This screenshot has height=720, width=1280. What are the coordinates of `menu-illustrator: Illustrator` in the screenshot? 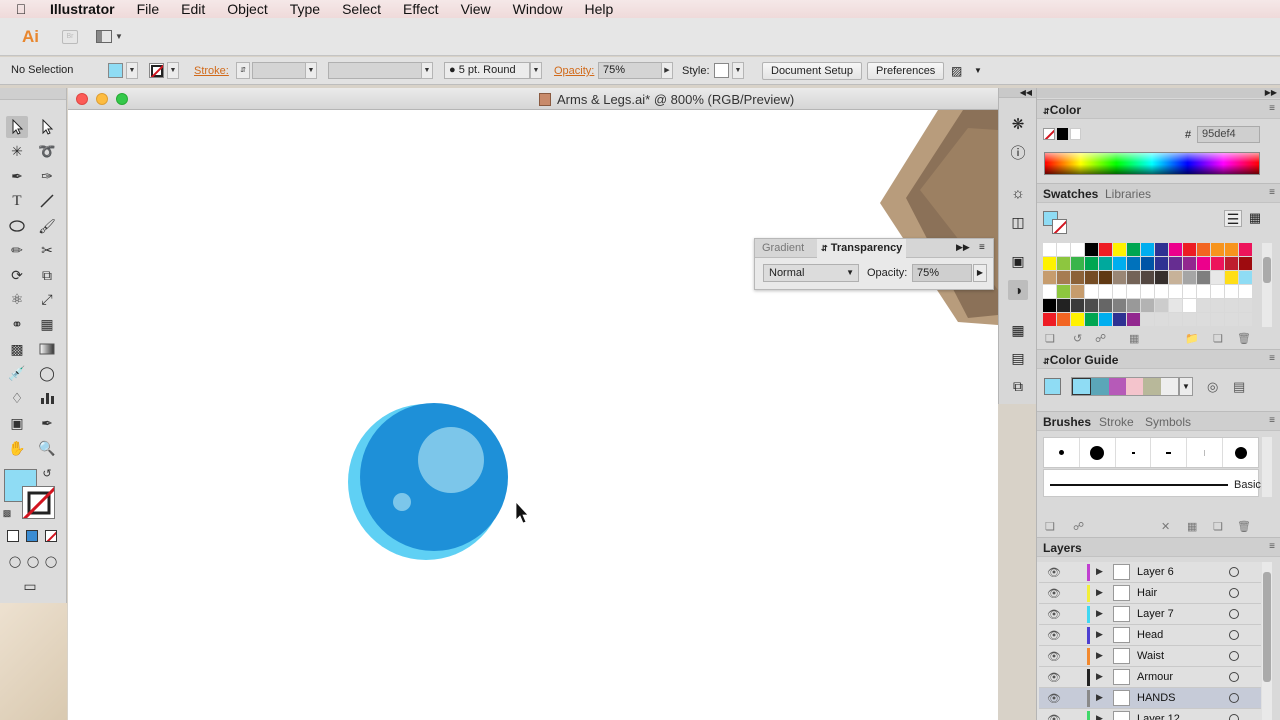 It's located at (84, 9).